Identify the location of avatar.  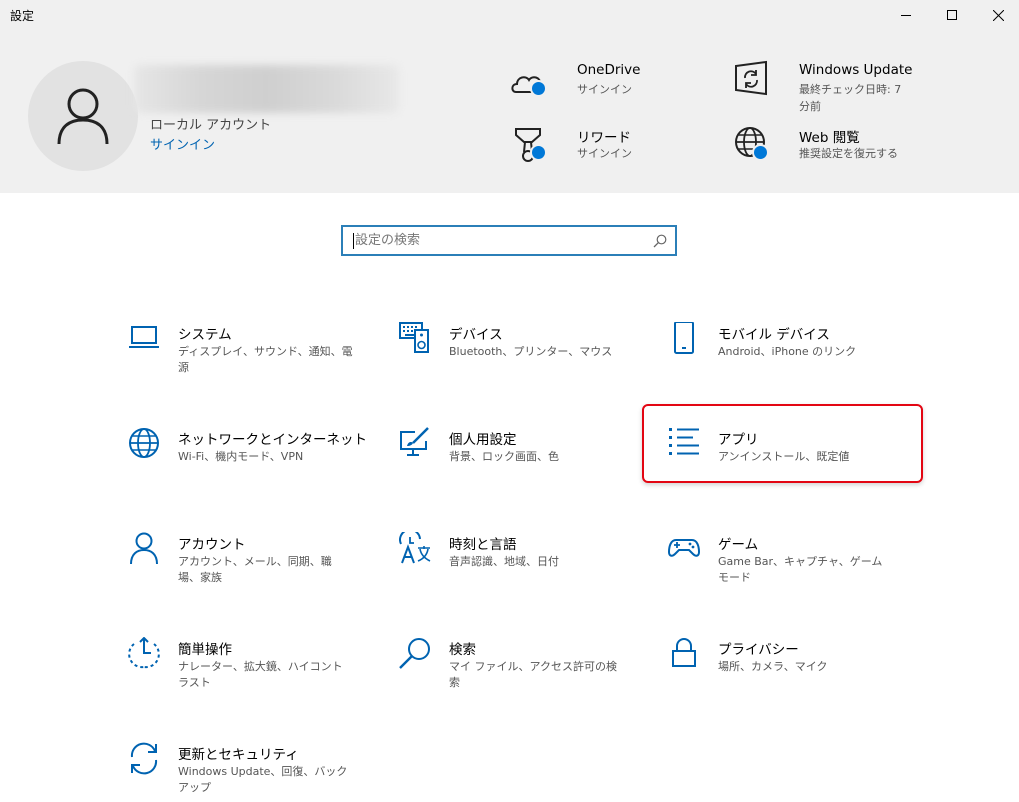
(83, 116).